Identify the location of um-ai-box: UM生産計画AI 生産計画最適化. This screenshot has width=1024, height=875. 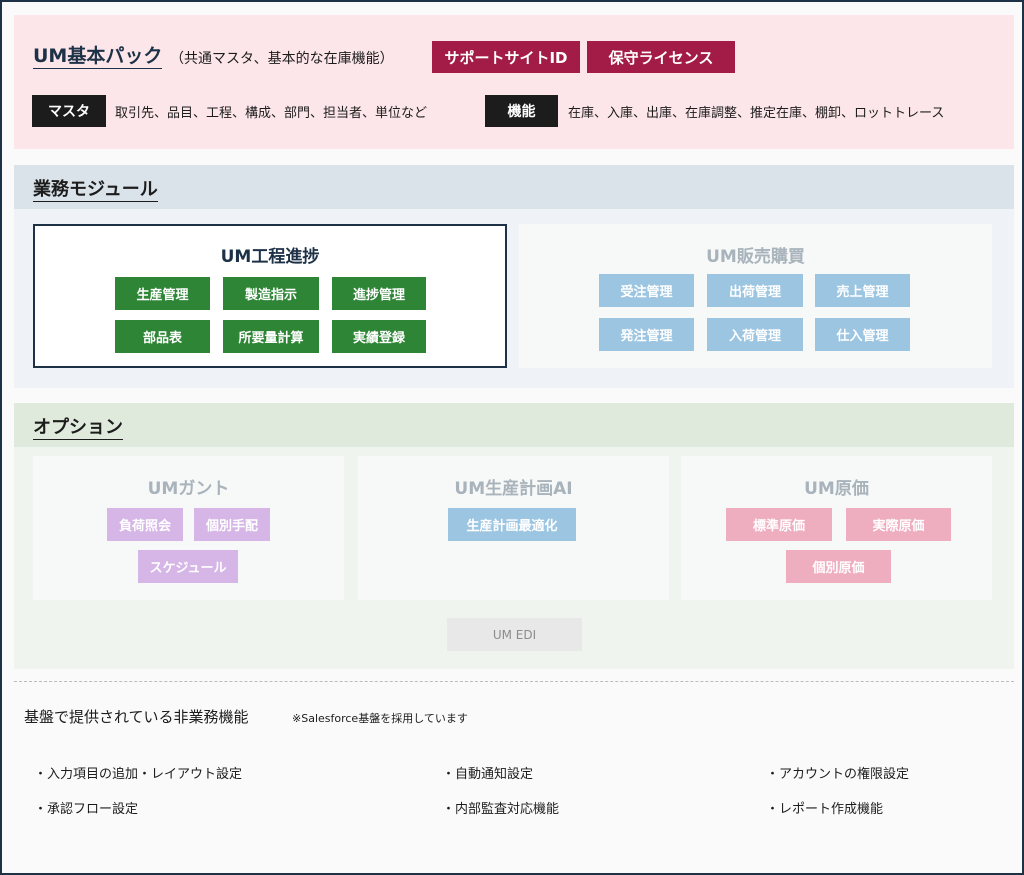
(513, 528).